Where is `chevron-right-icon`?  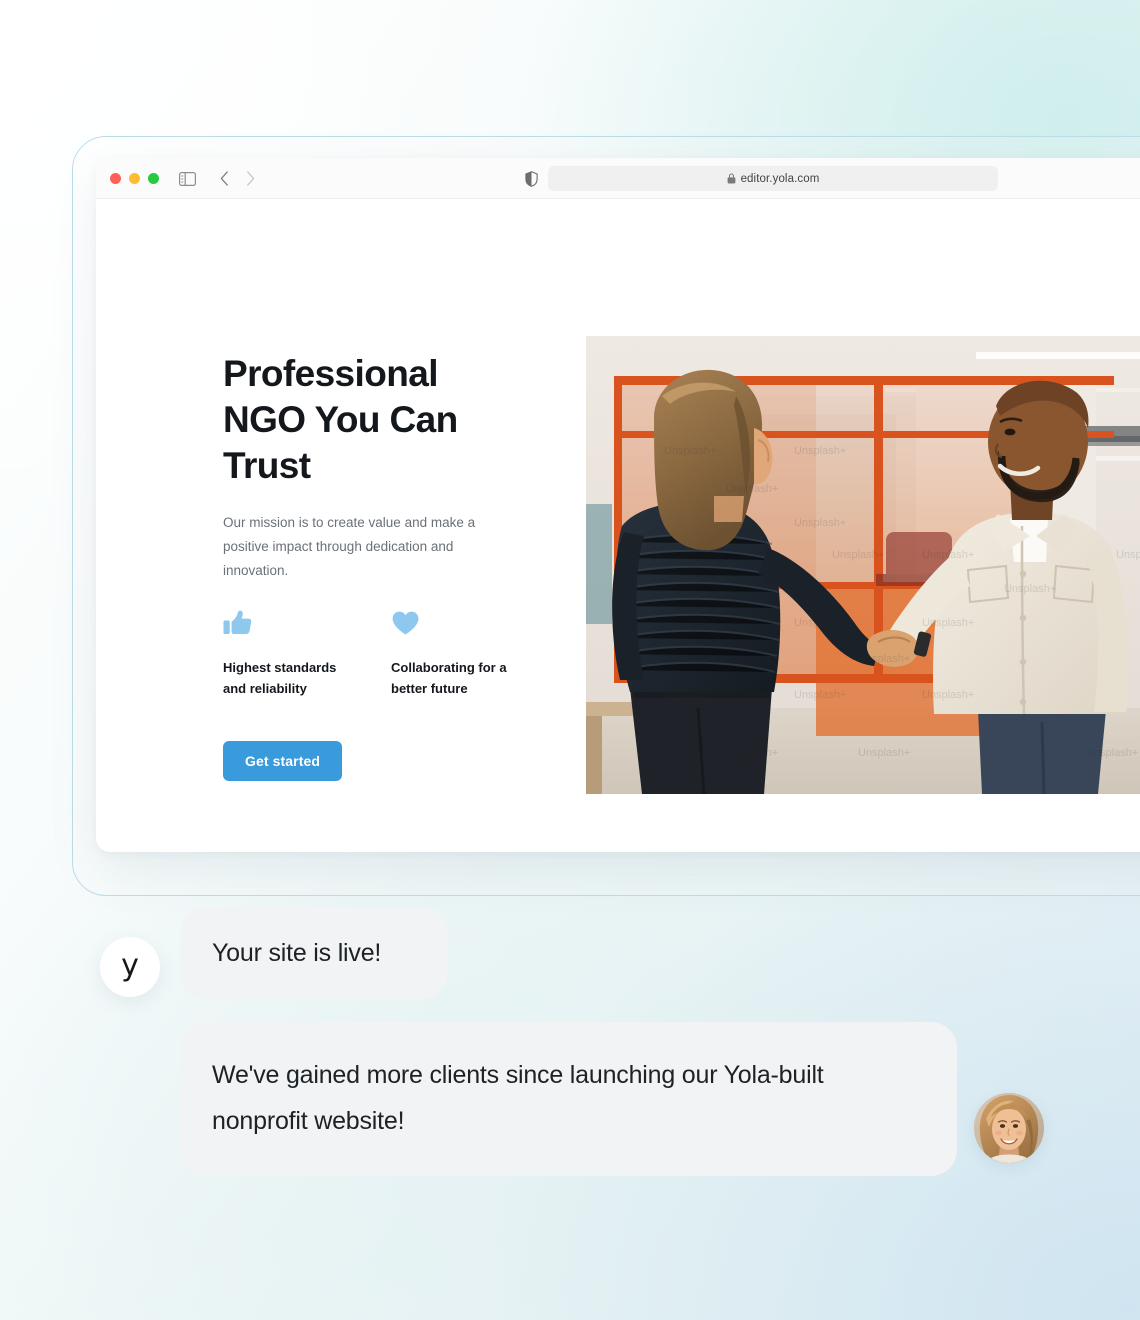 chevron-right-icon is located at coordinates (250, 178).